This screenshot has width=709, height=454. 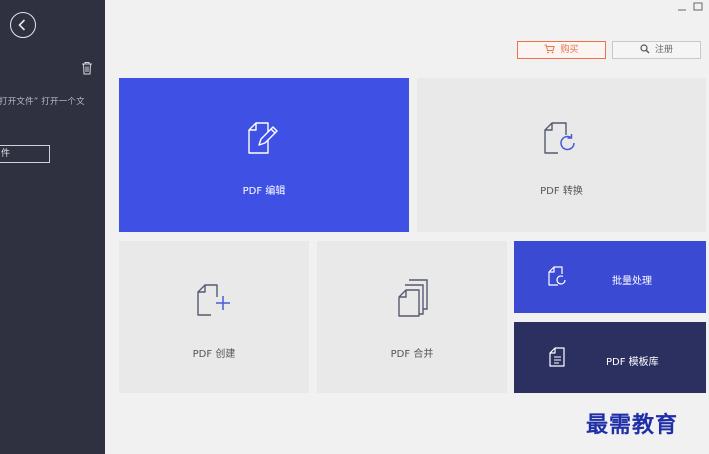 What do you see at coordinates (682, 7) in the screenshot?
I see `minimize-icon` at bounding box center [682, 7].